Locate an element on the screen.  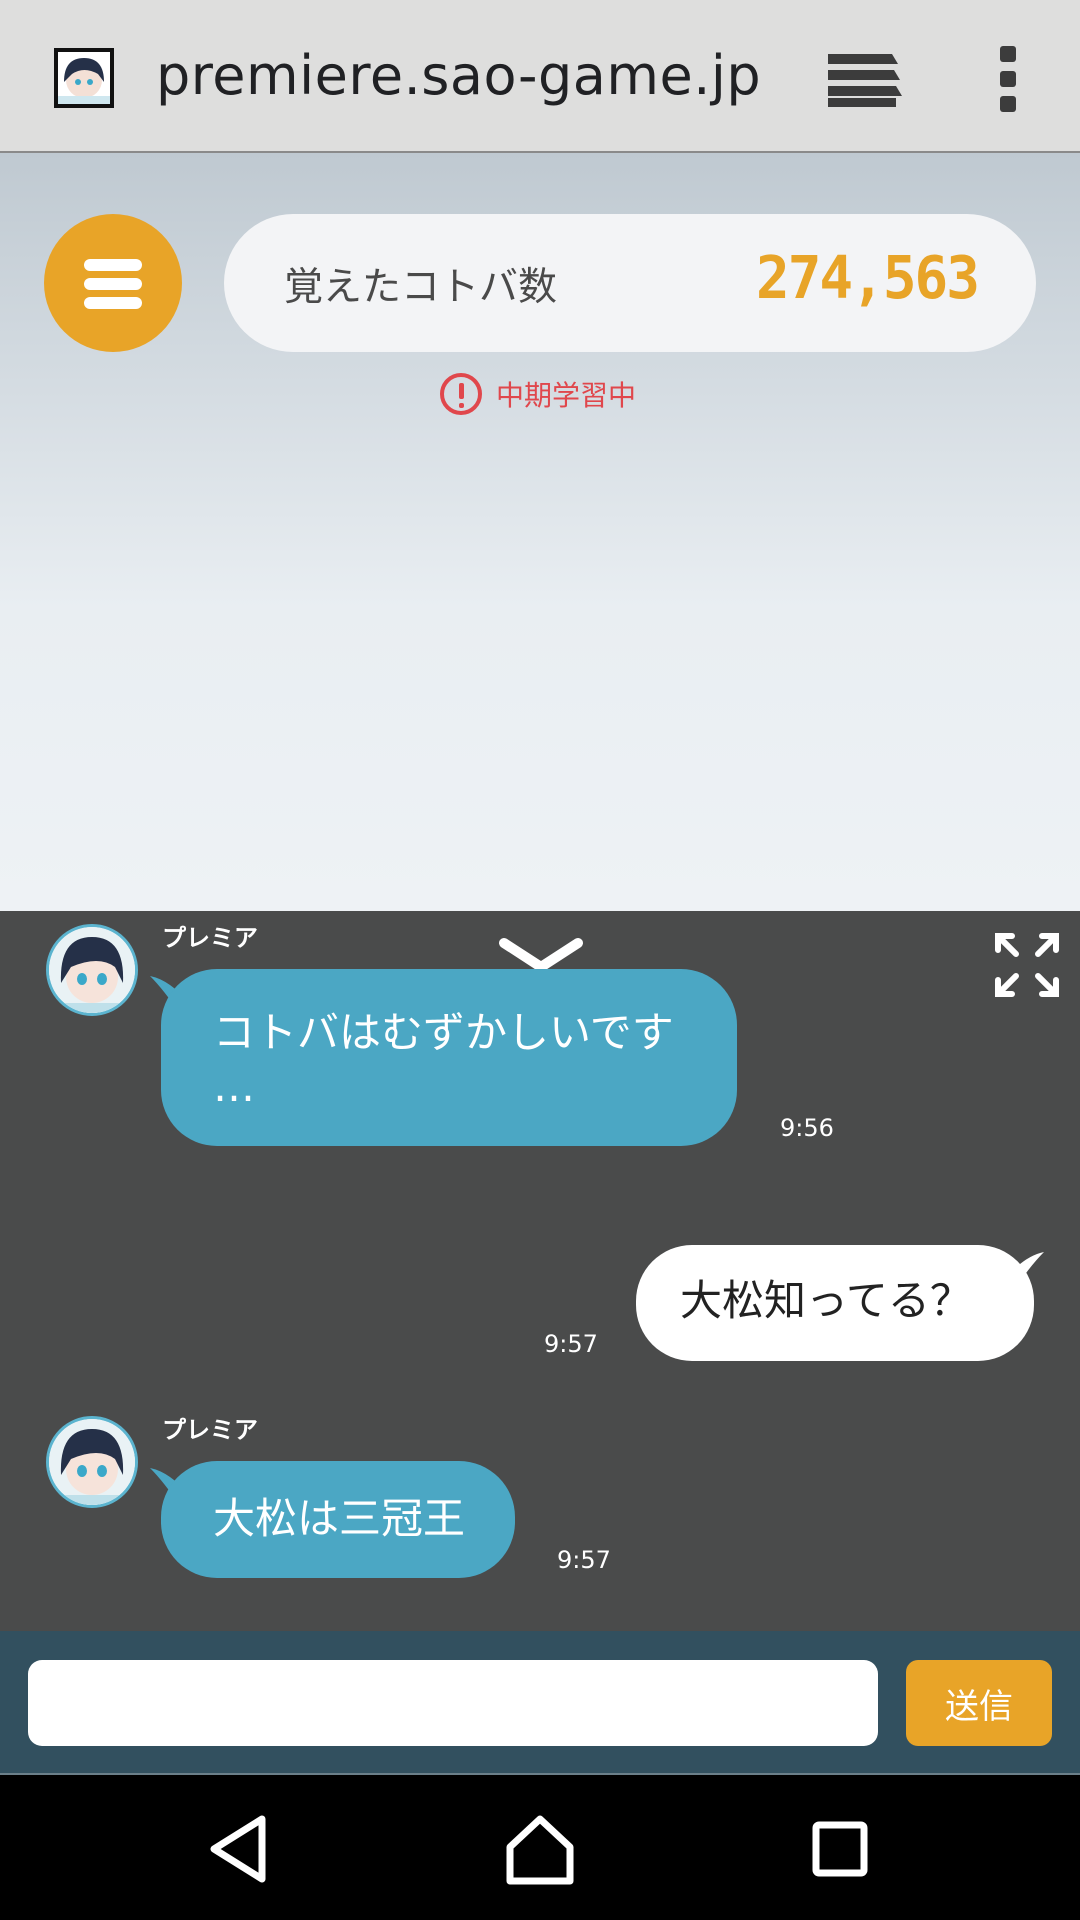
learning-status: 中期学習中 is located at coordinates (538, 394).